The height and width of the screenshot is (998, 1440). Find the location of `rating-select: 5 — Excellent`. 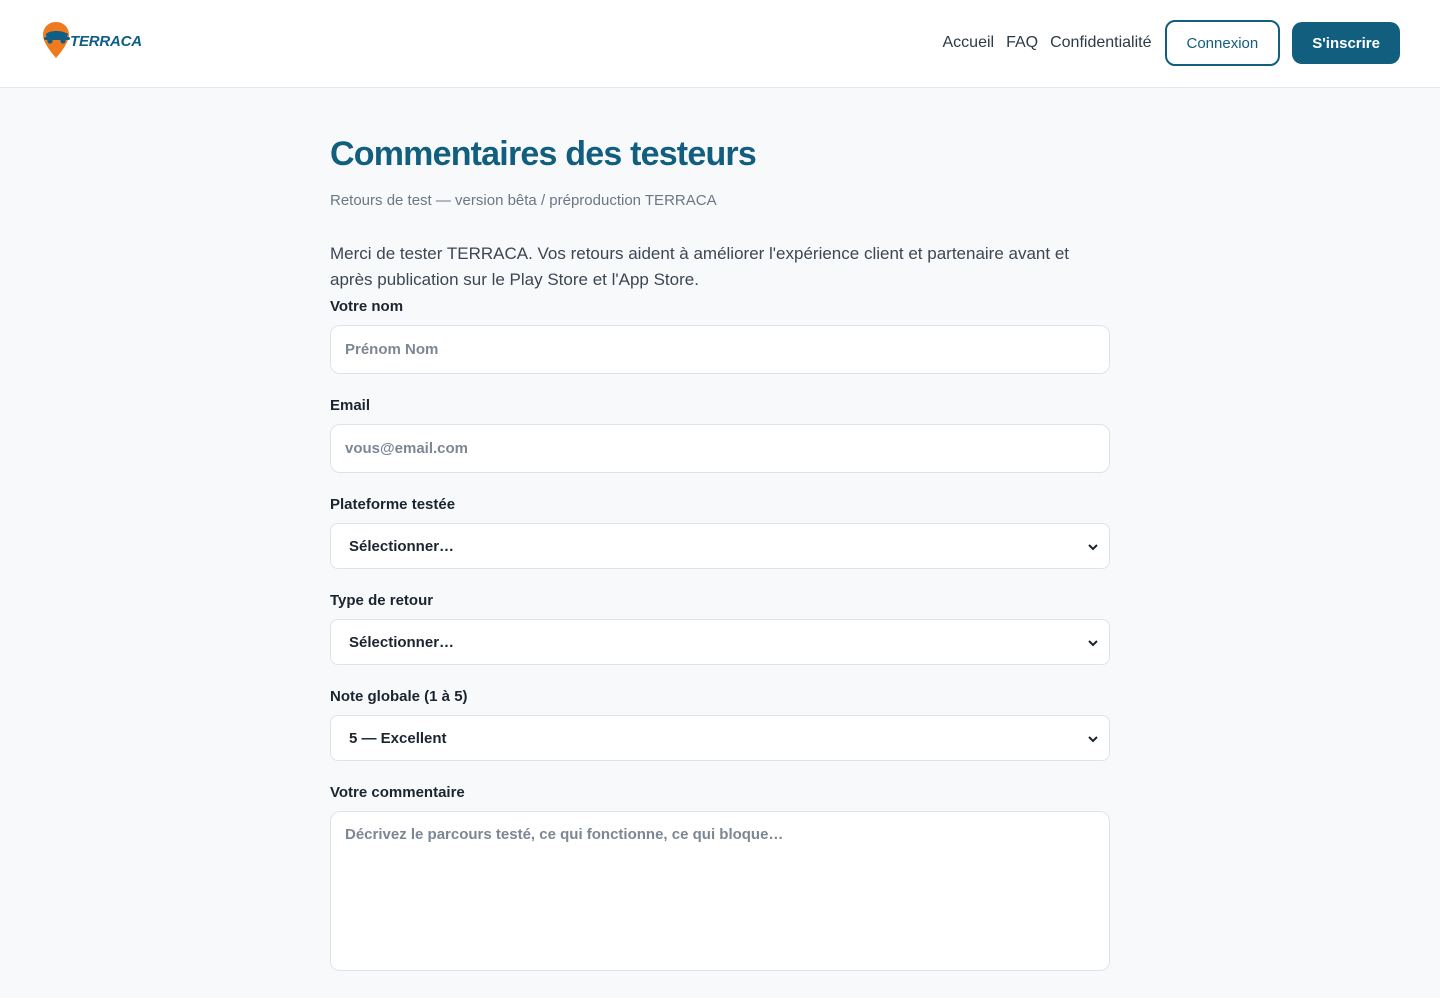

rating-select: 5 — Excellent is located at coordinates (720, 738).